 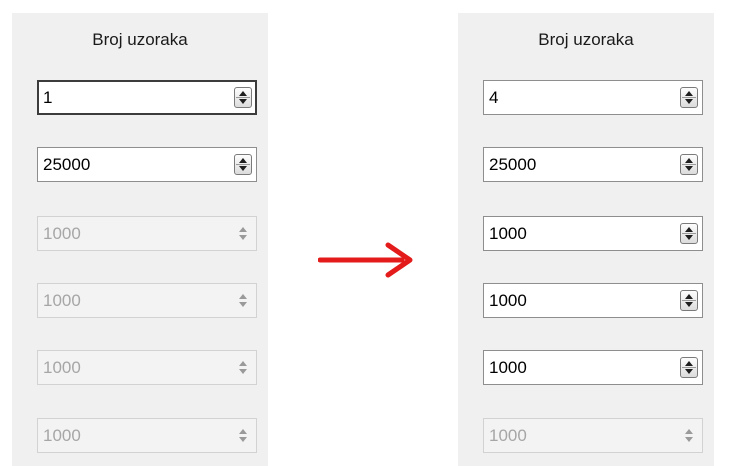 I want to click on sample-count-spinbox-1: 4, so click(x=593, y=97).